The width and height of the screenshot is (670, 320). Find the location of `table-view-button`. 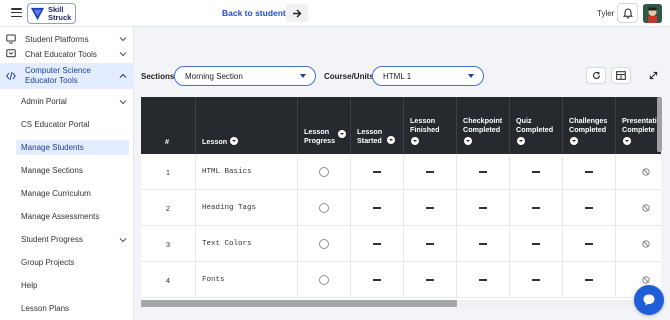

table-view-button is located at coordinates (621, 75).